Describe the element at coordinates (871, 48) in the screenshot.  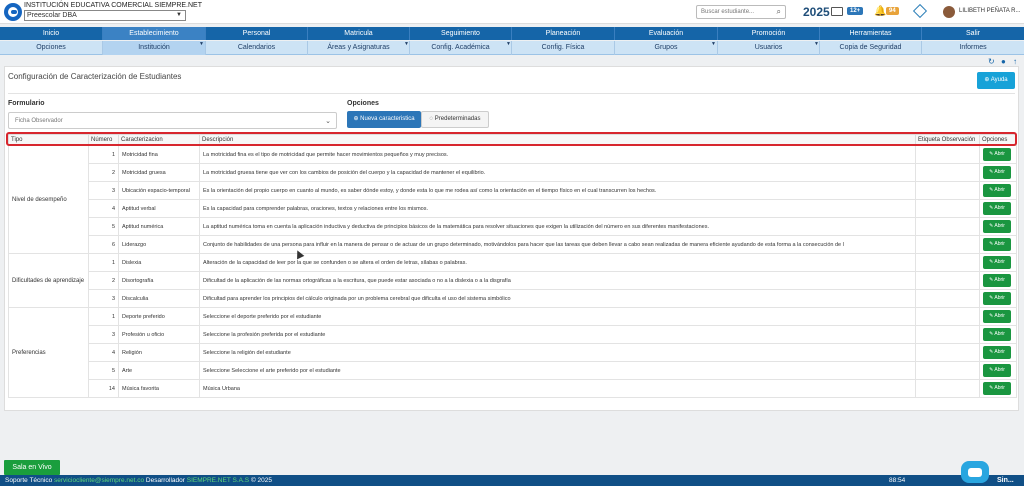
I see `subnav-item-copia-seguridad: Copia de Seguridad` at that location.